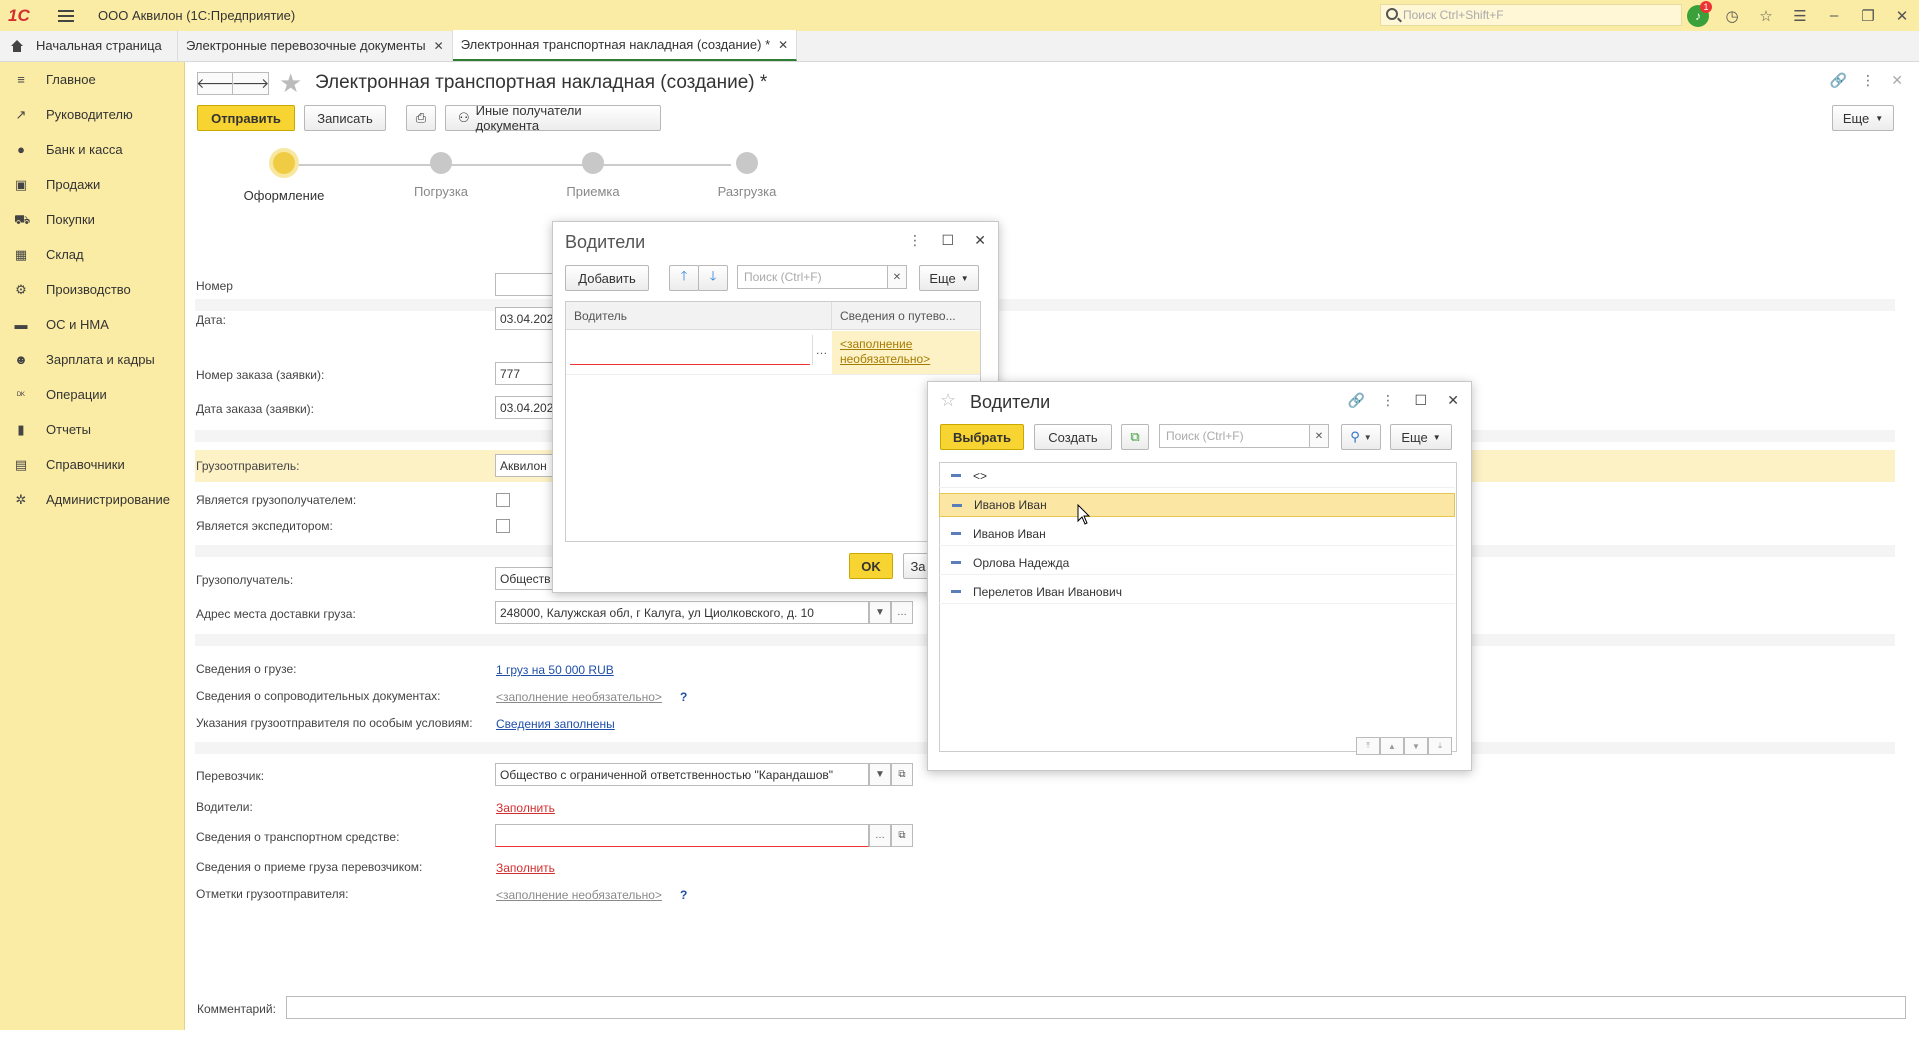  What do you see at coordinates (1368, 746) in the screenshot?
I see `scroll-top-icon: ⤒` at bounding box center [1368, 746].